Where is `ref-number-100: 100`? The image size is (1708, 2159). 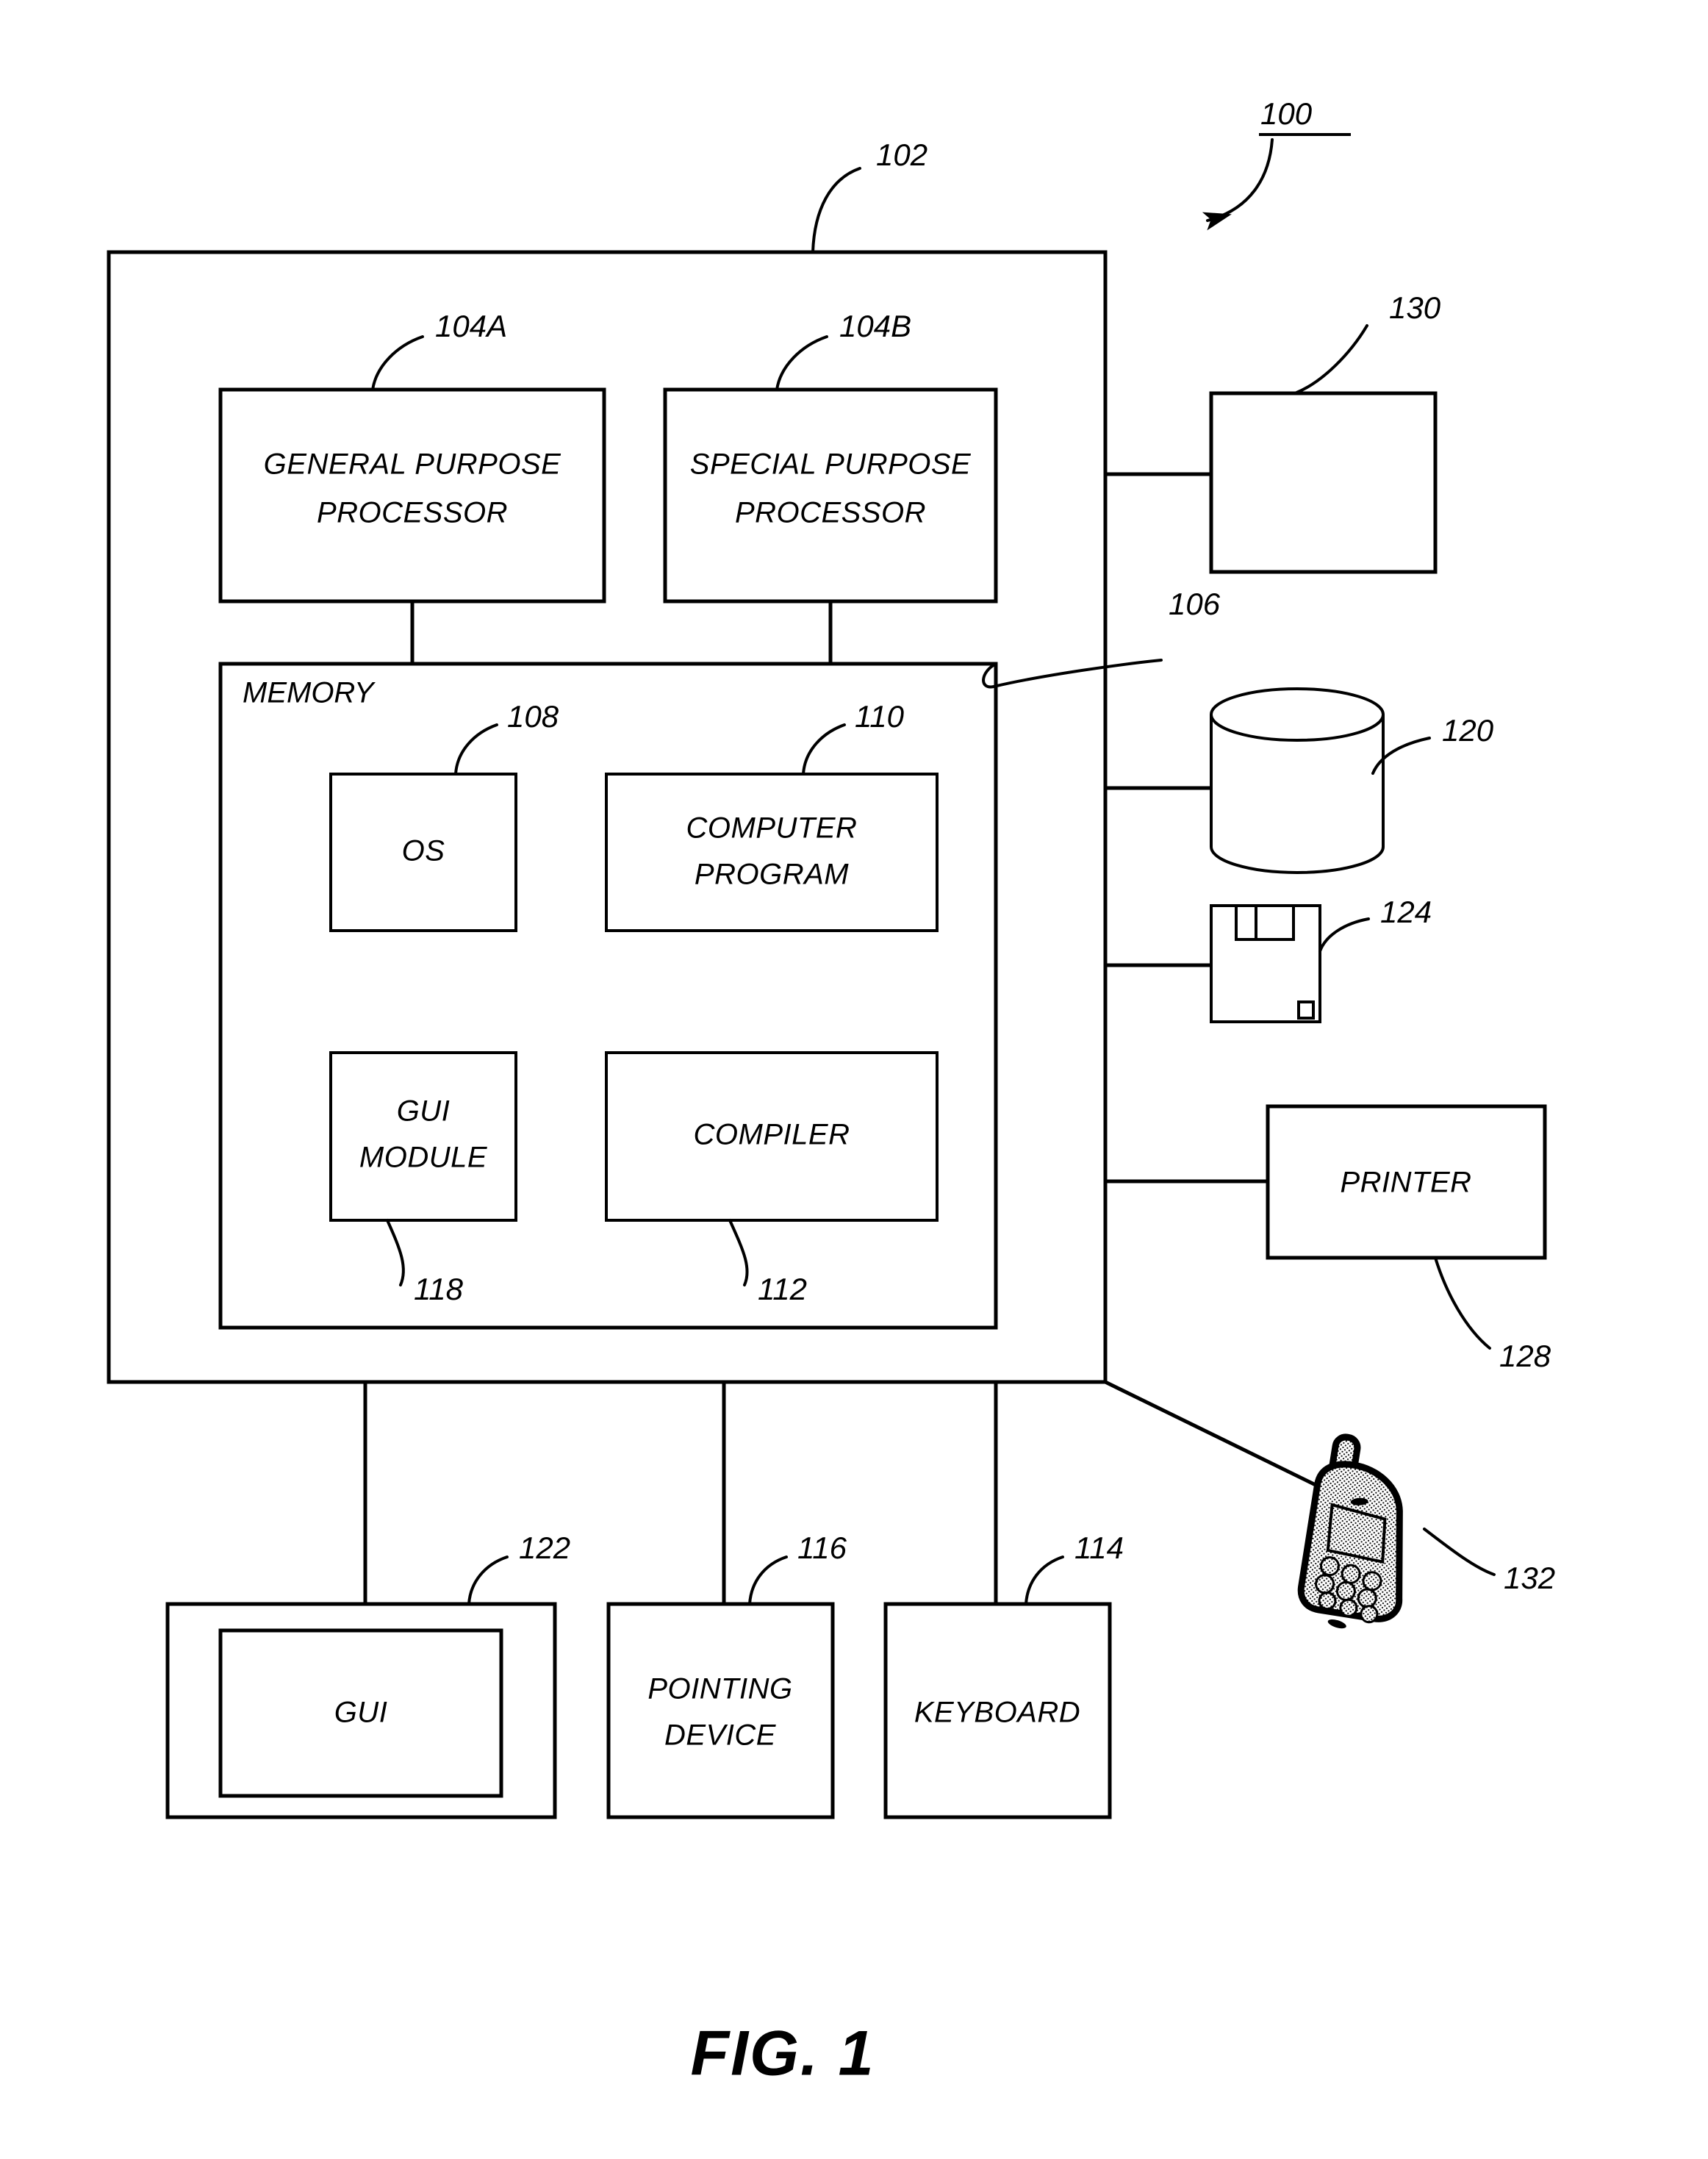 ref-number-100: 100 is located at coordinates (1286, 113).